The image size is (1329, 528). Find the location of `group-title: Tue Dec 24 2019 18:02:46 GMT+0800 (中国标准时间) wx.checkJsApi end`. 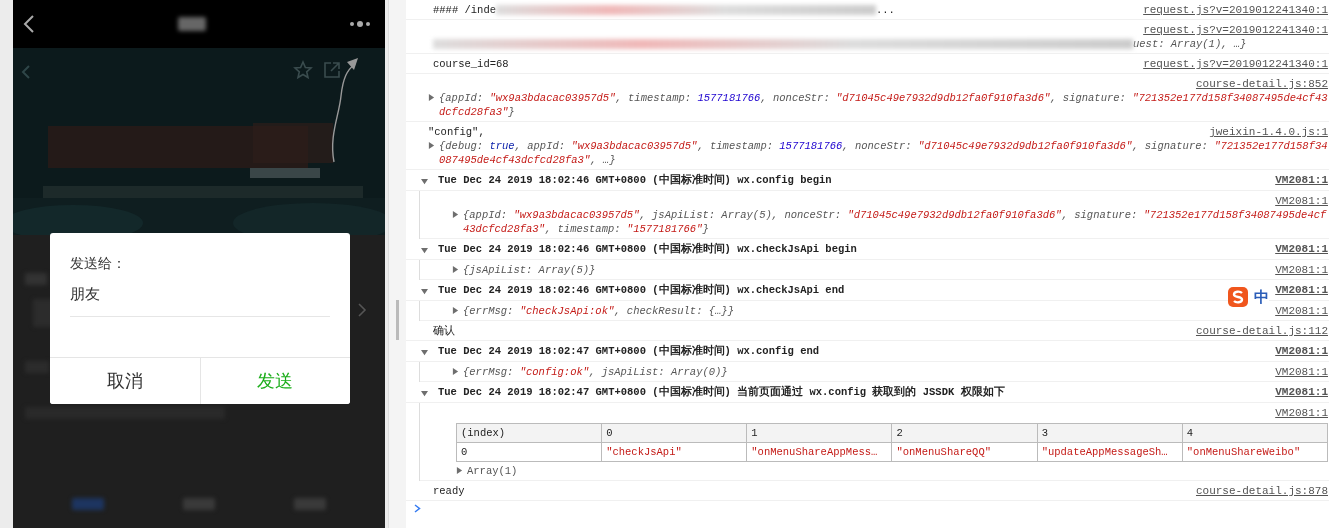

group-title: Tue Dec 24 2019 18:02:46 GMT+0800 (中国标准时间) wx.checkJsApi end is located at coordinates (641, 290).